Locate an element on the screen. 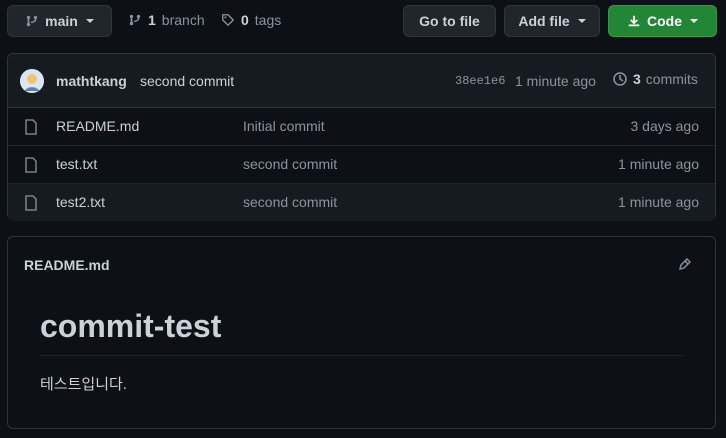 The image size is (726, 438). tags-link: 0 tags is located at coordinates (251, 20).